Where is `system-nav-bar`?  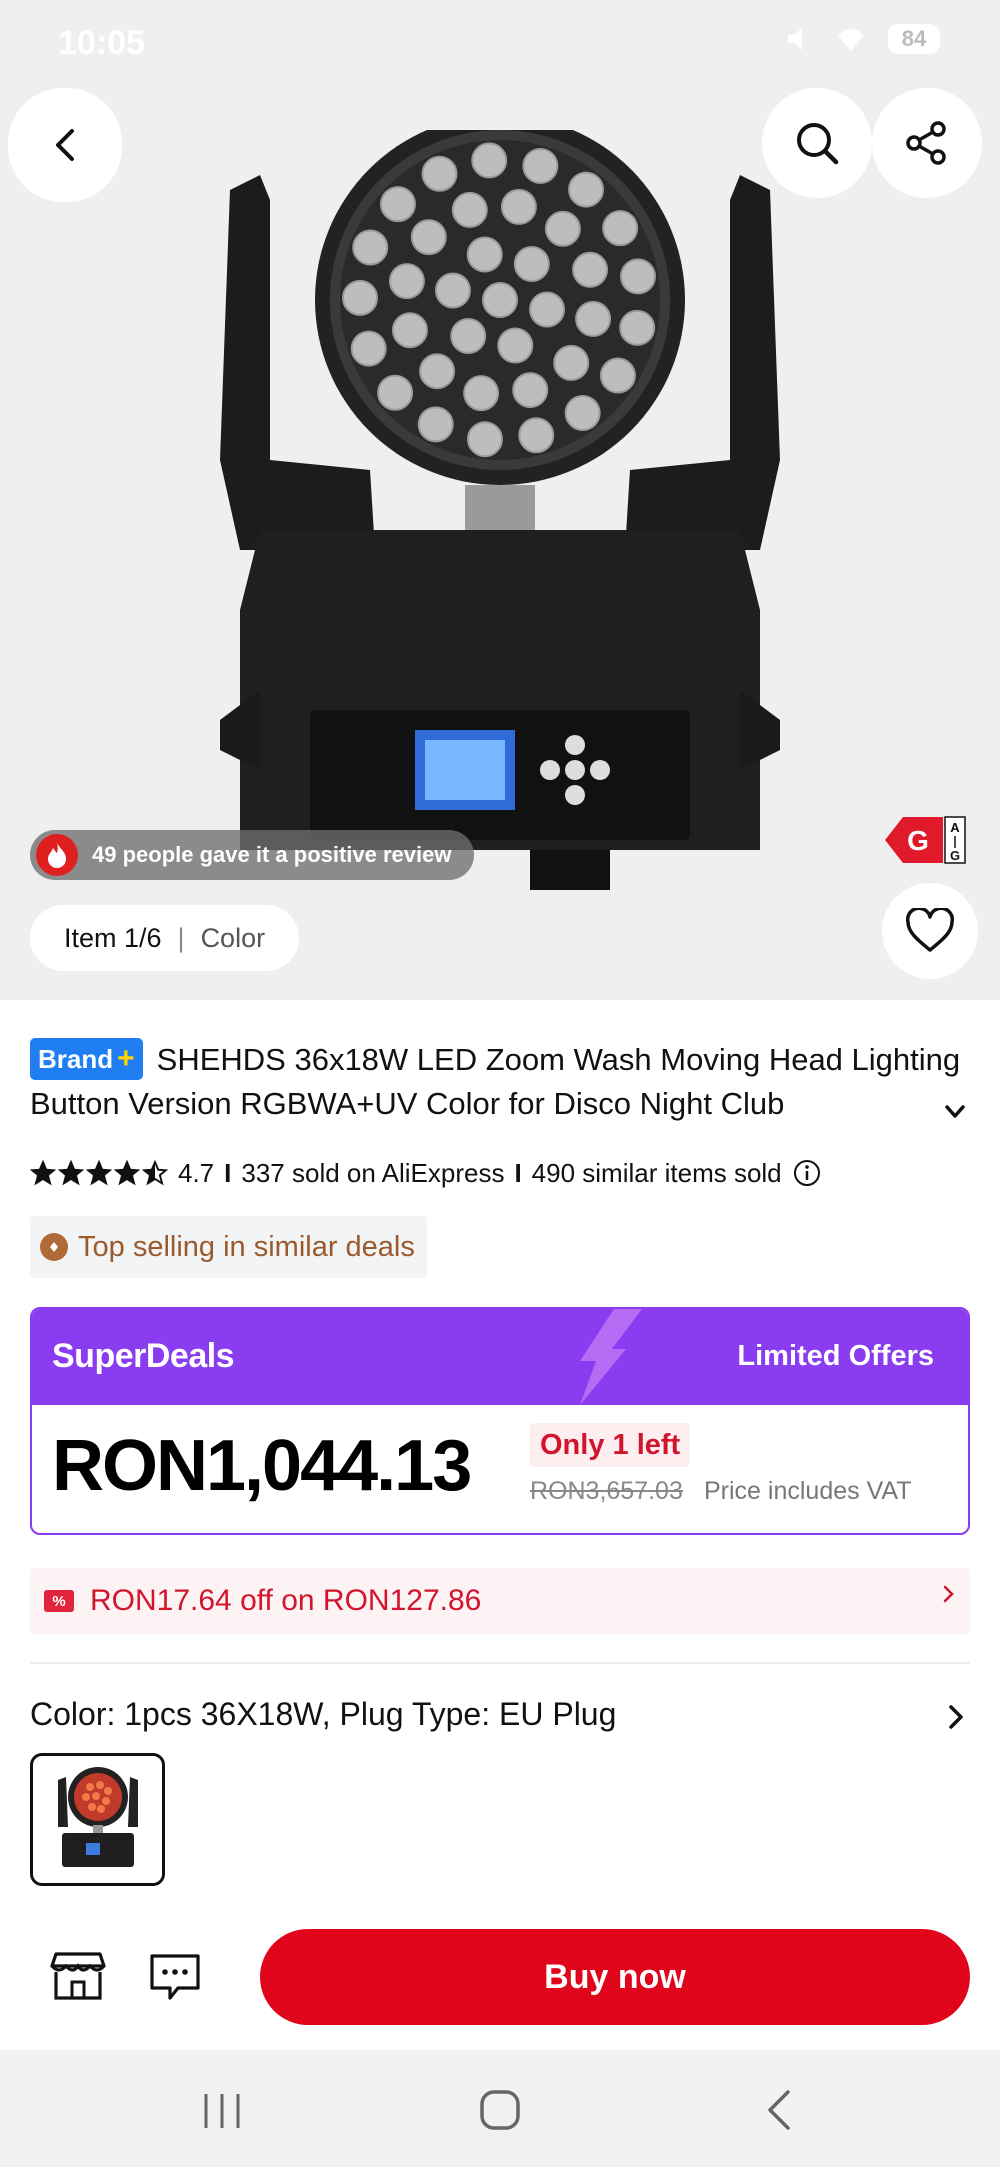
system-nav-bar is located at coordinates (500, 2108).